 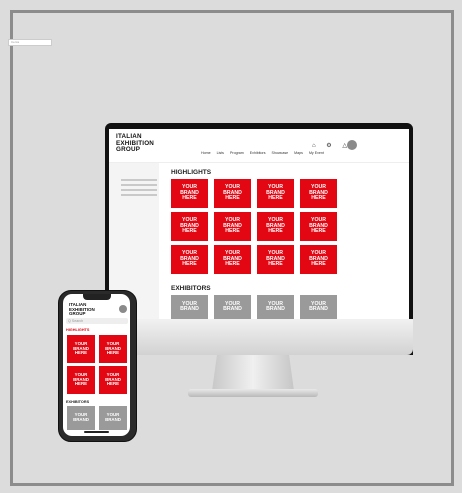 What do you see at coordinates (78, 330) in the screenshot?
I see `phone-highlights-title: HIGHLIGHTS` at bounding box center [78, 330].